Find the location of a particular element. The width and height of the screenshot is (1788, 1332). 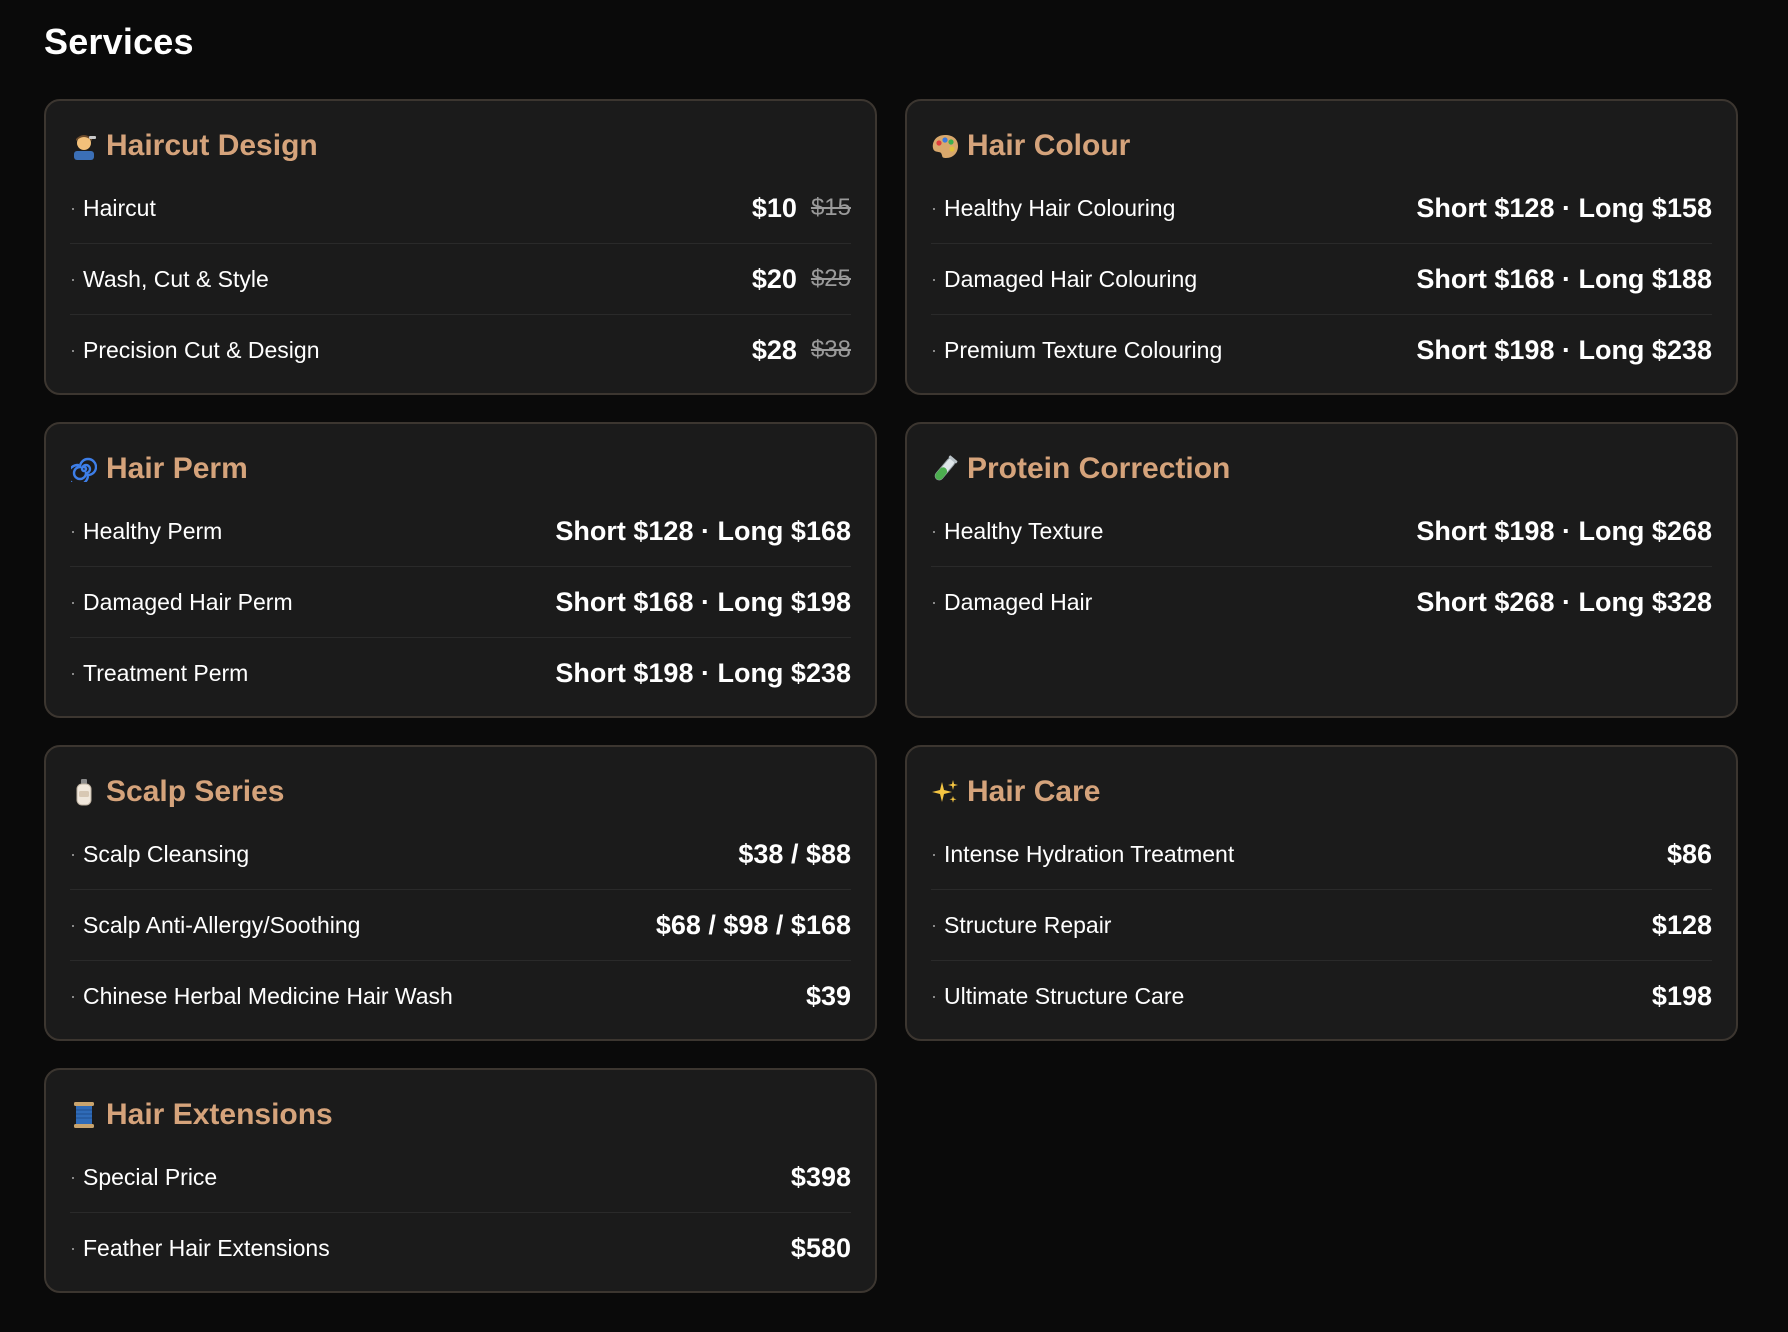

service-price: Short $268 · Long $328 is located at coordinates (1564, 601).